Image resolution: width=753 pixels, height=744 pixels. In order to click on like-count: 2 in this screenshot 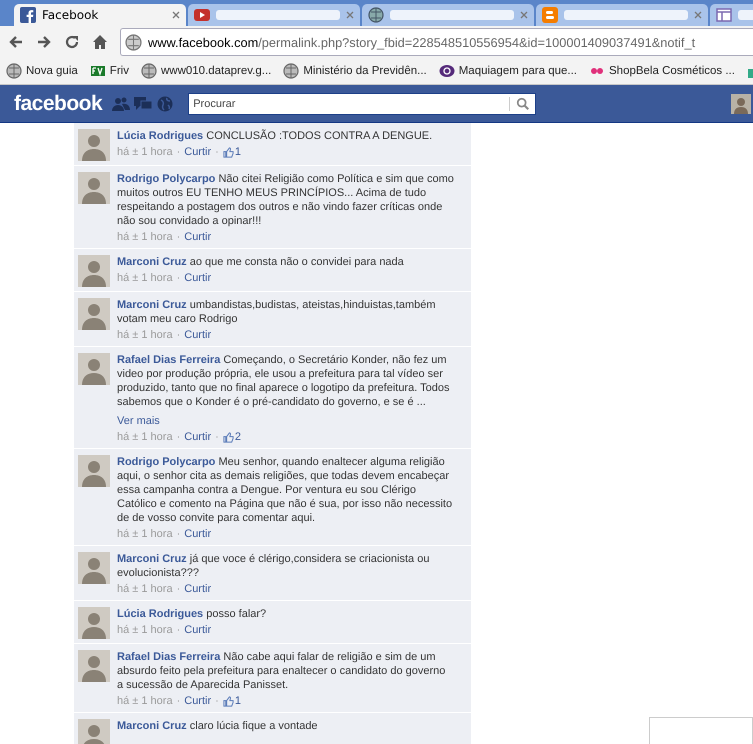, I will do `click(231, 437)`.